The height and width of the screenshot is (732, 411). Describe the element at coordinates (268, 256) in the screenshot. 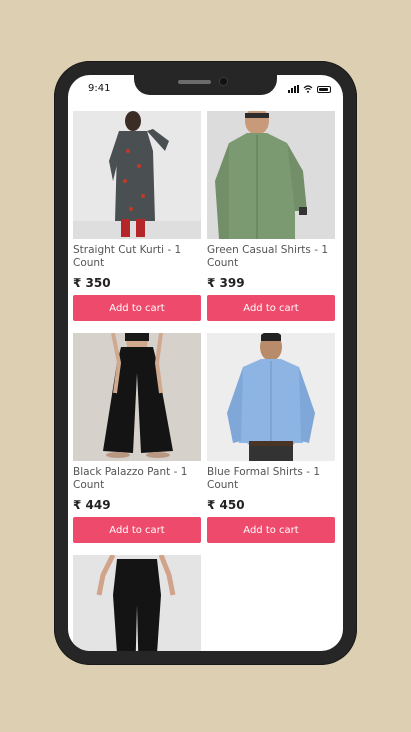

I see `product-name: Green Casual Shirts - 1 Count` at that location.